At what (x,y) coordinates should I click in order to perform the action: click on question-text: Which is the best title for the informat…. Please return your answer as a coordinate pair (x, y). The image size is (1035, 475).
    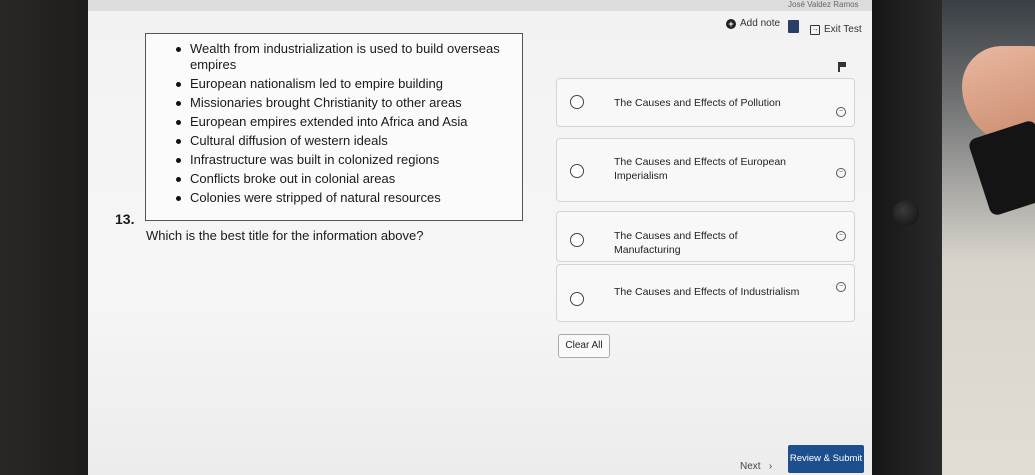
    Looking at the image, I should click on (285, 235).